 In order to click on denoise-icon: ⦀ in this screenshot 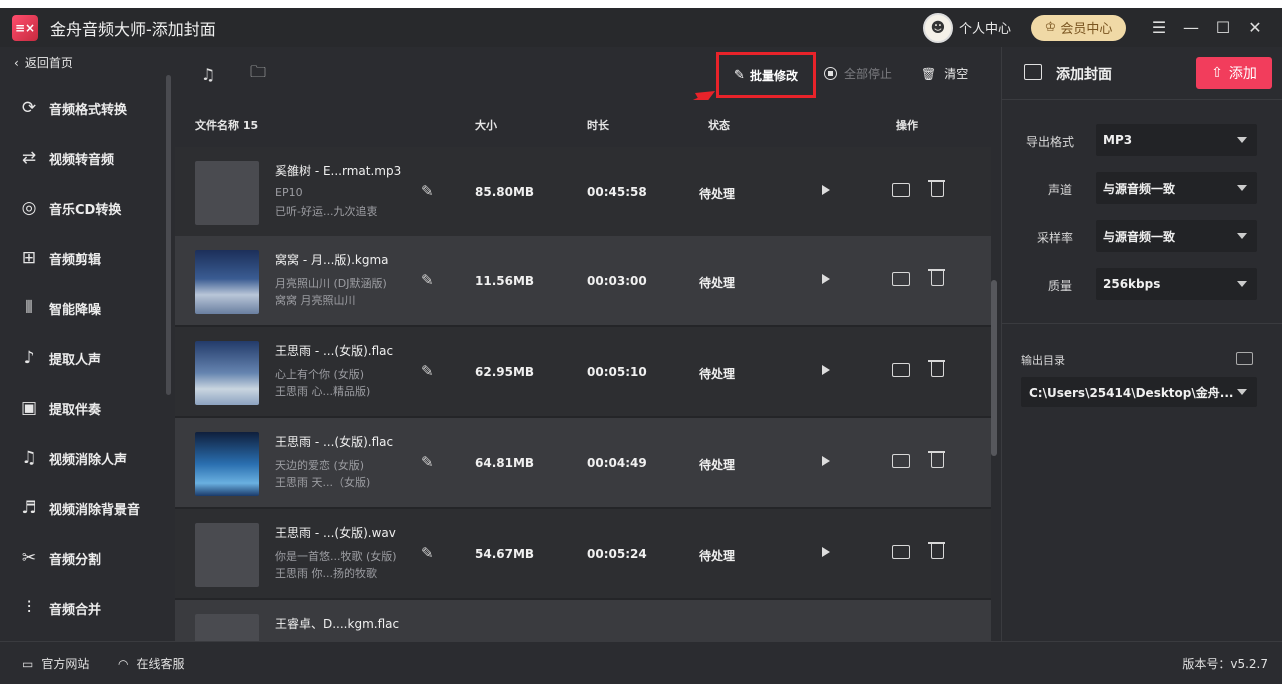, I will do `click(29, 308)`.